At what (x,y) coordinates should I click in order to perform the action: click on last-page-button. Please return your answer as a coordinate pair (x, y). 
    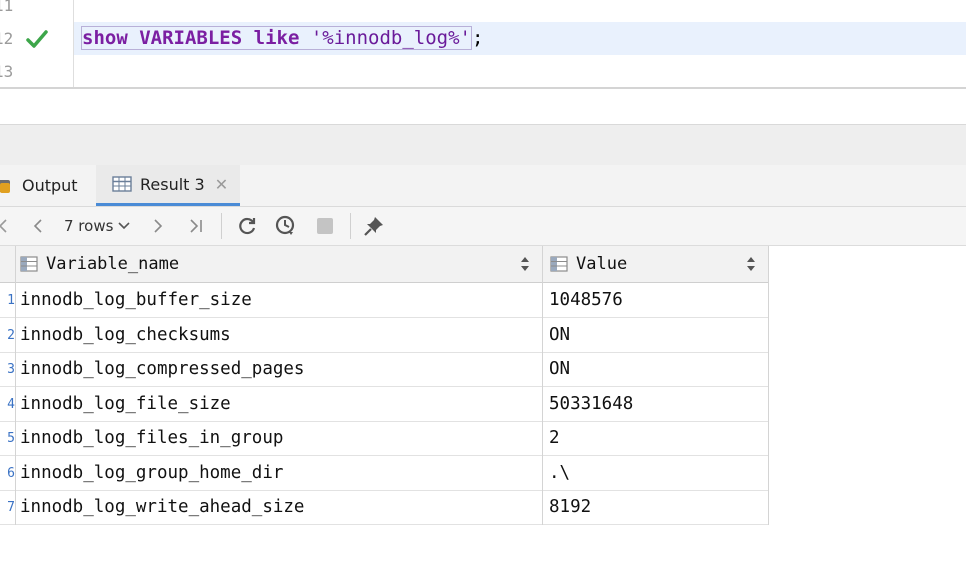
    Looking at the image, I should click on (196, 226).